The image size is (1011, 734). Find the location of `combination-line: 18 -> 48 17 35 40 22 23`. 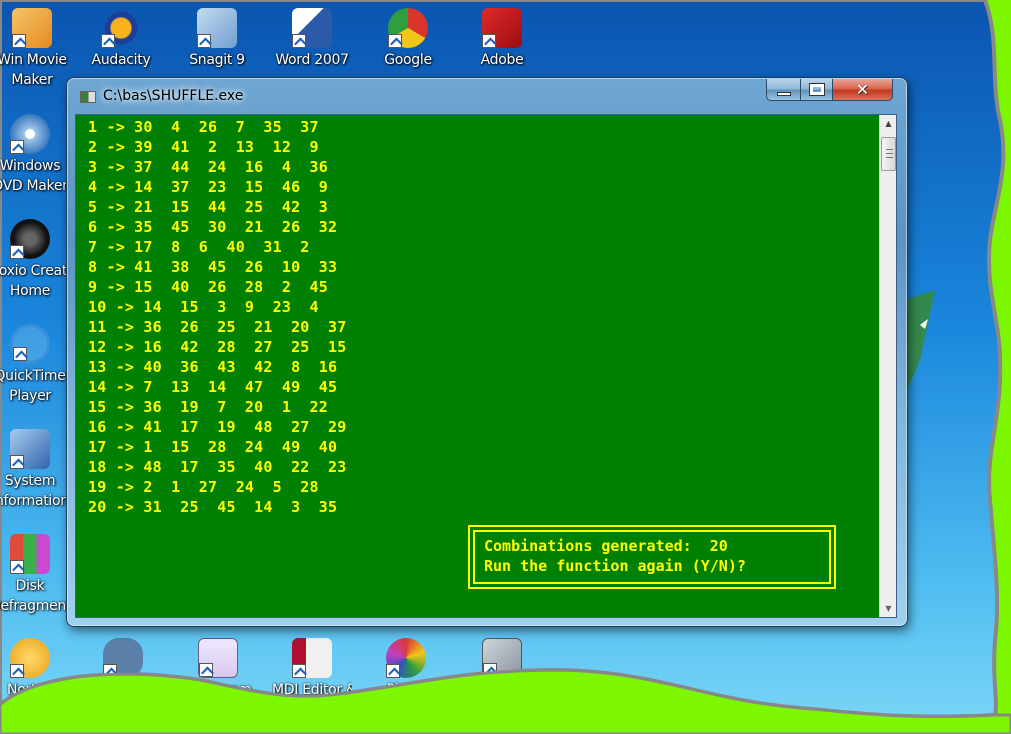

combination-line: 18 -> 48 17 35 40 22 23 is located at coordinates (217, 467).